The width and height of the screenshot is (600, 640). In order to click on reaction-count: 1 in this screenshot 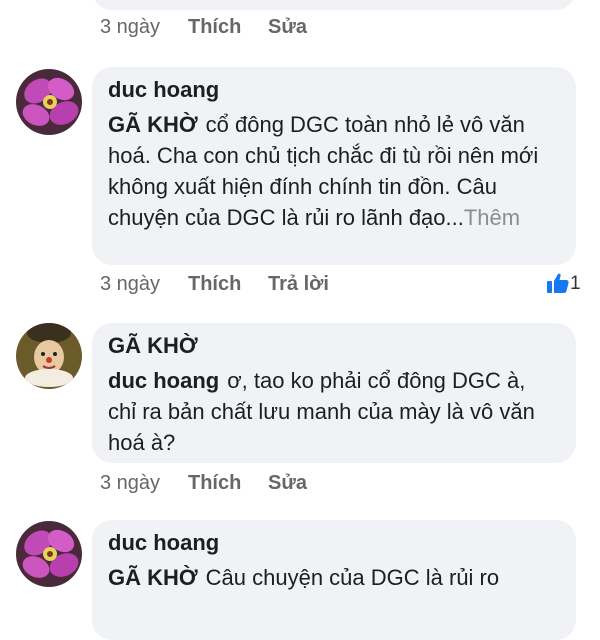, I will do `click(575, 283)`.